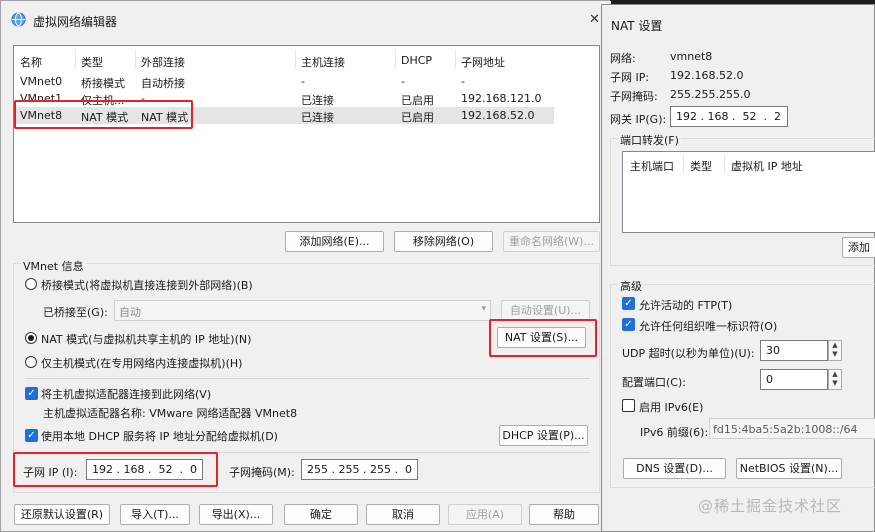  I want to click on subnet-ip-label: 子网 IP (I):, so click(50, 472).